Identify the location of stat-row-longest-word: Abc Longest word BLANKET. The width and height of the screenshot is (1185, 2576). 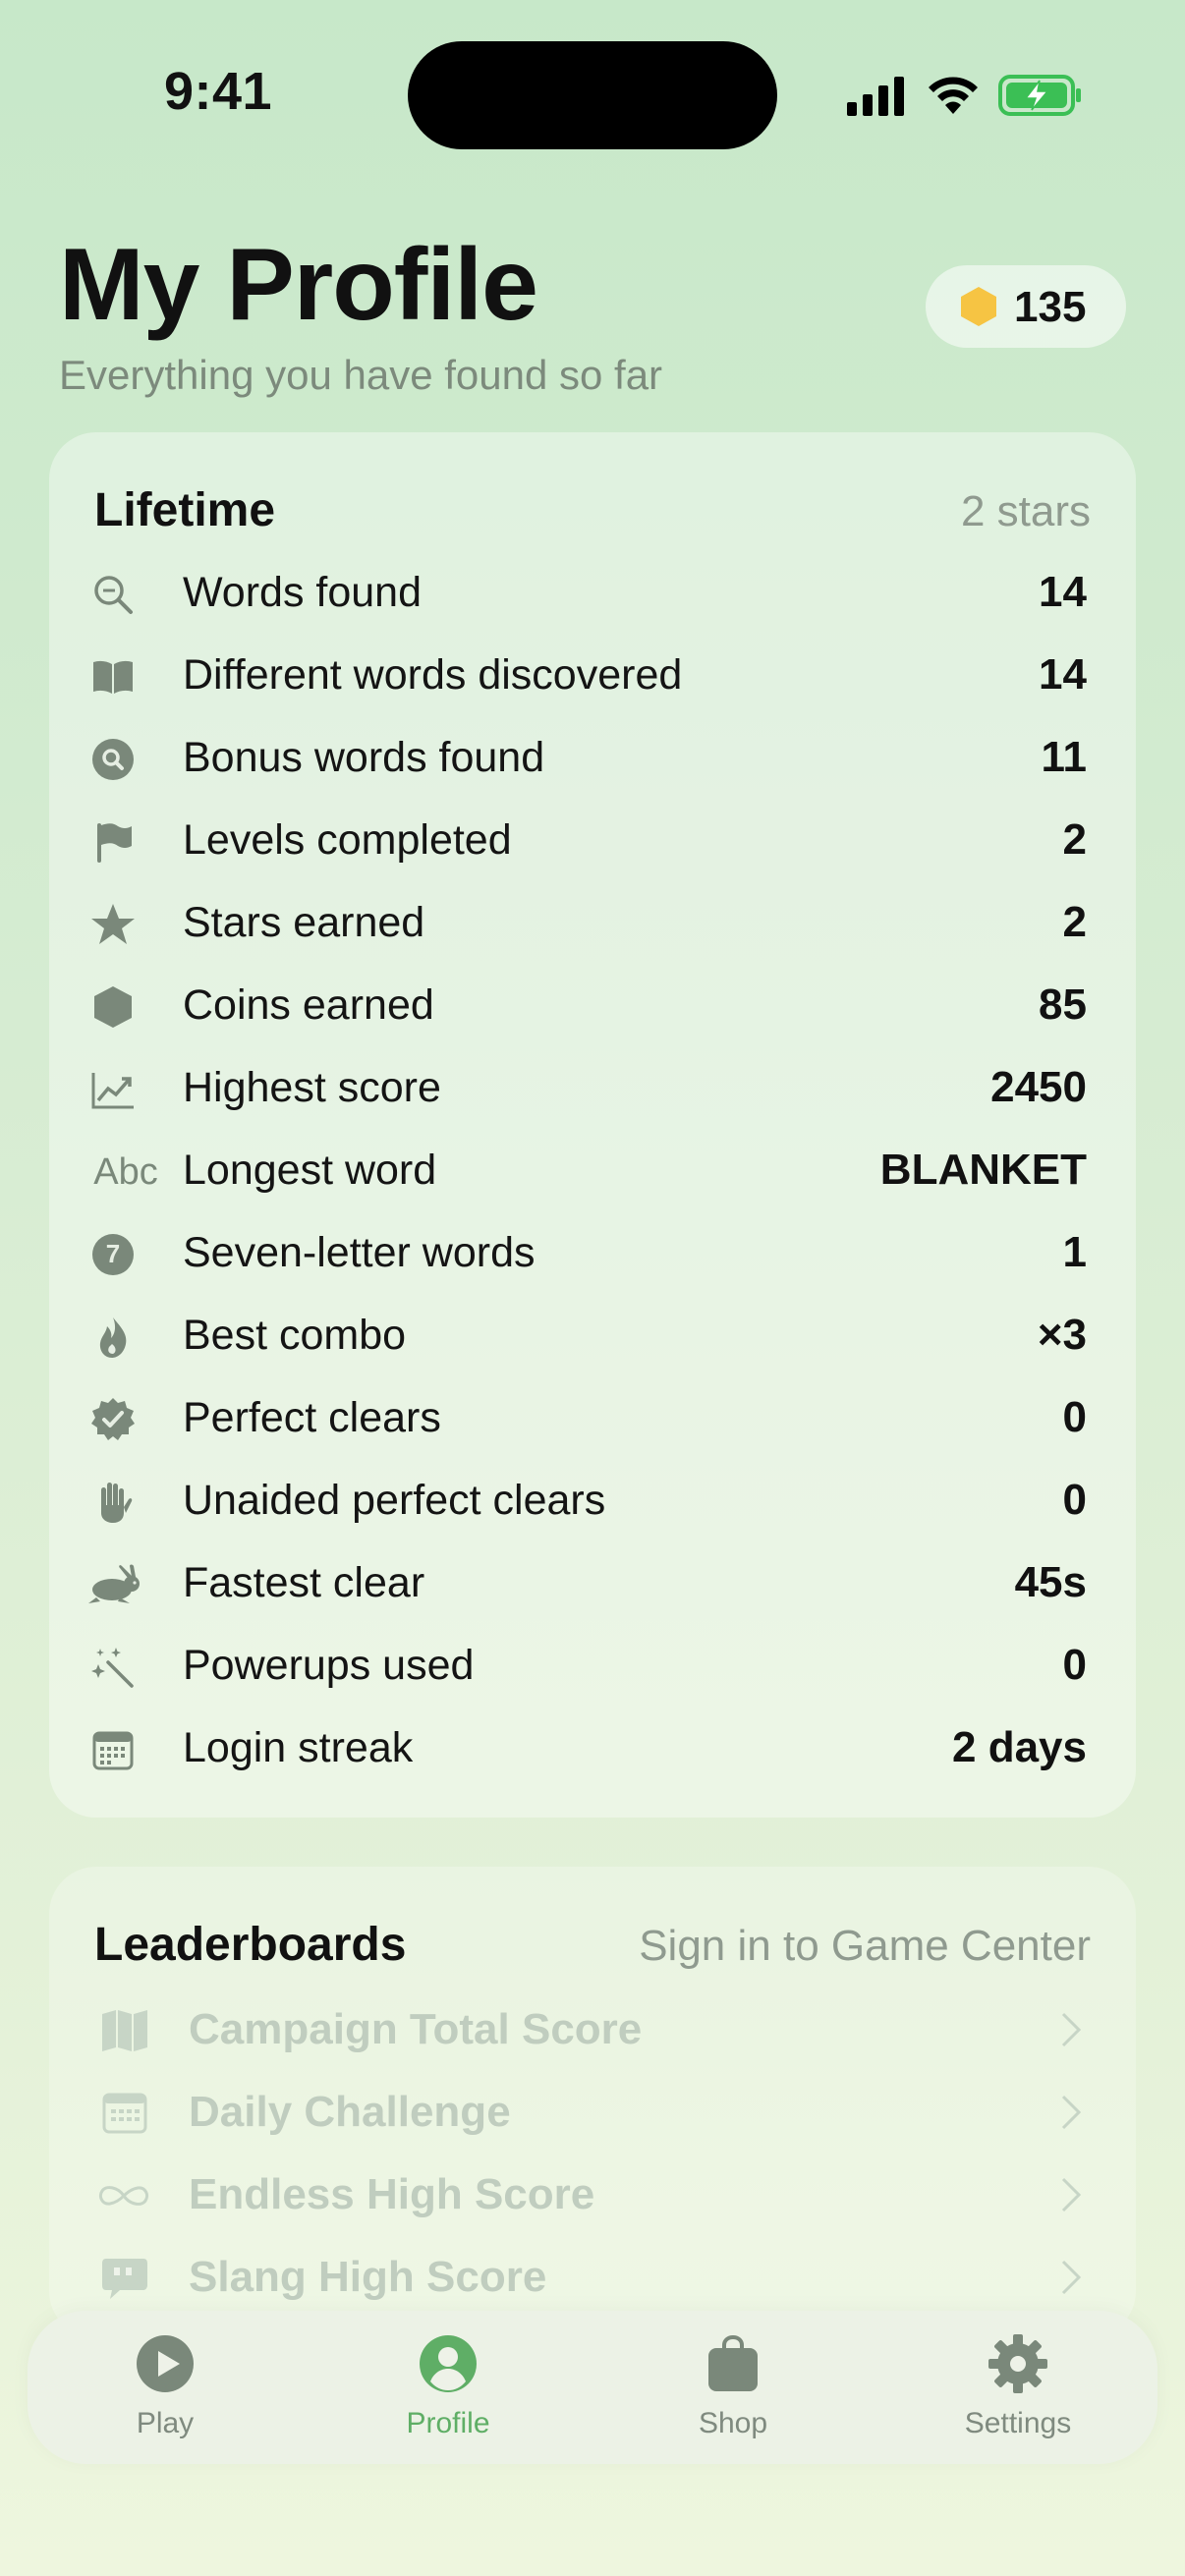
(592, 1171).